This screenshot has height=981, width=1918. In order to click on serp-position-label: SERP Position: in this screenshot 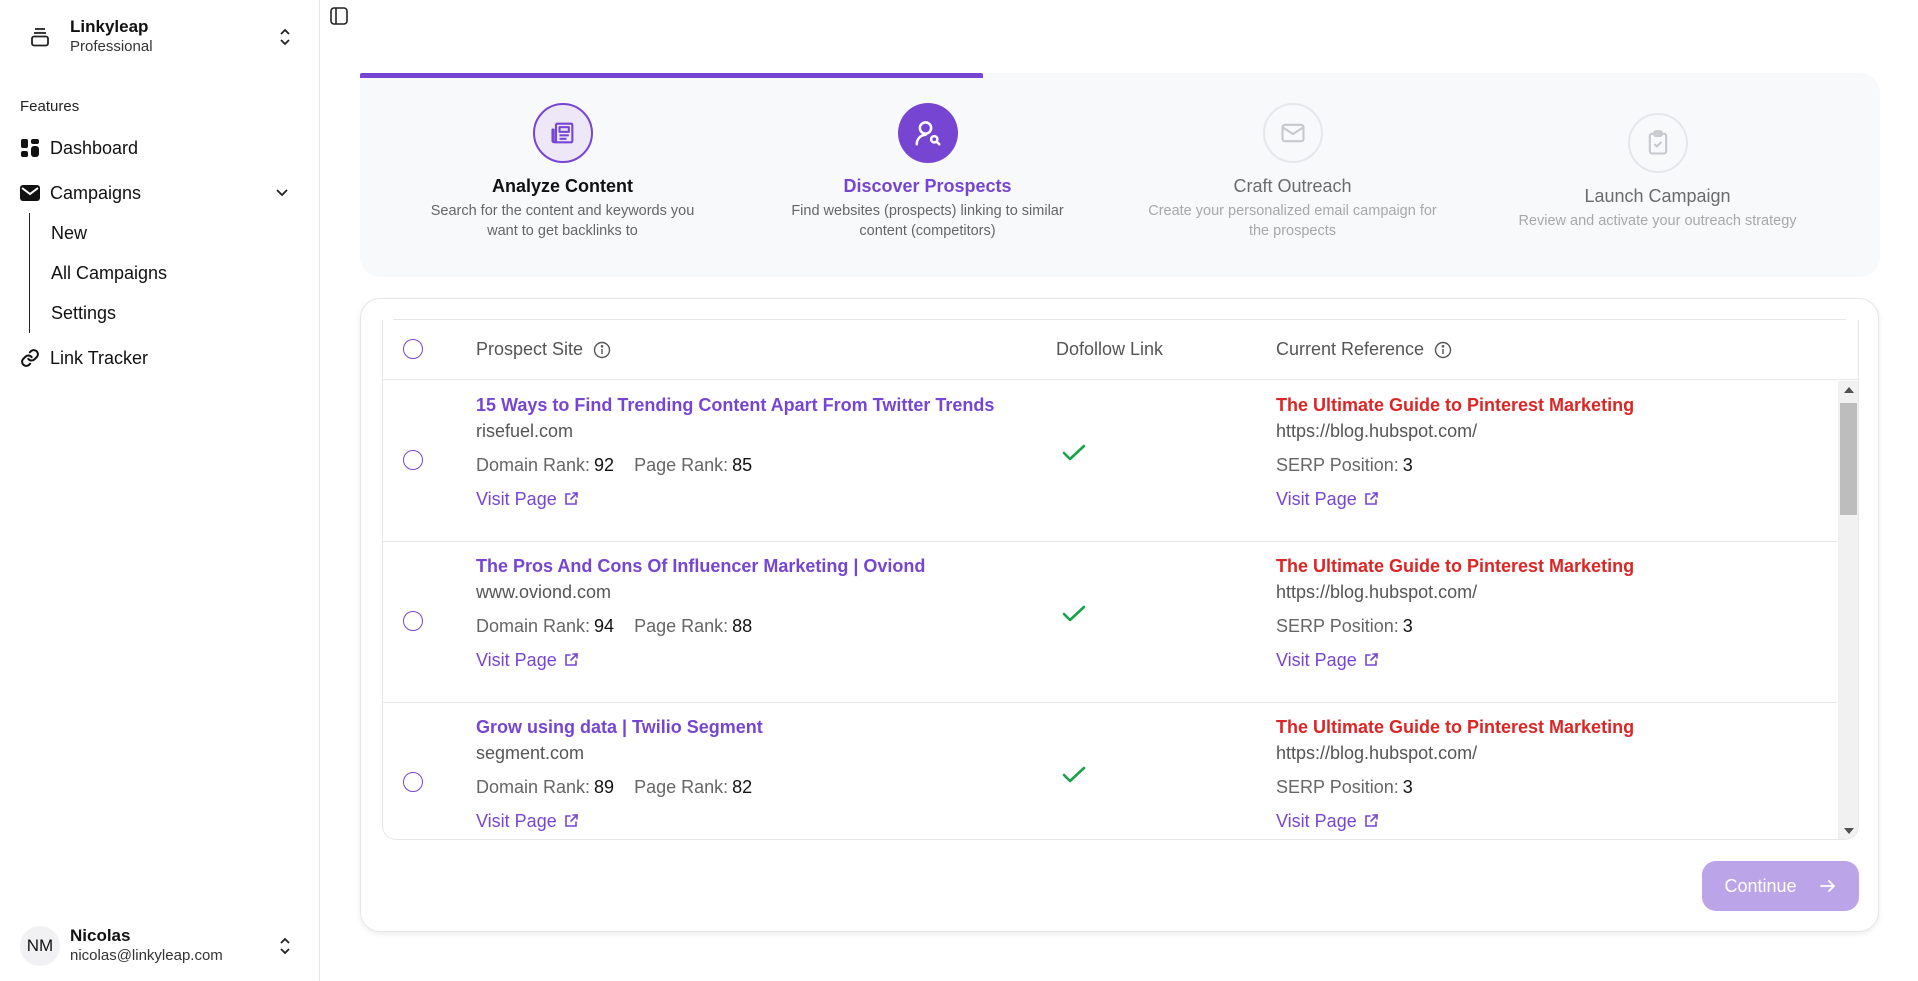, I will do `click(1337, 787)`.